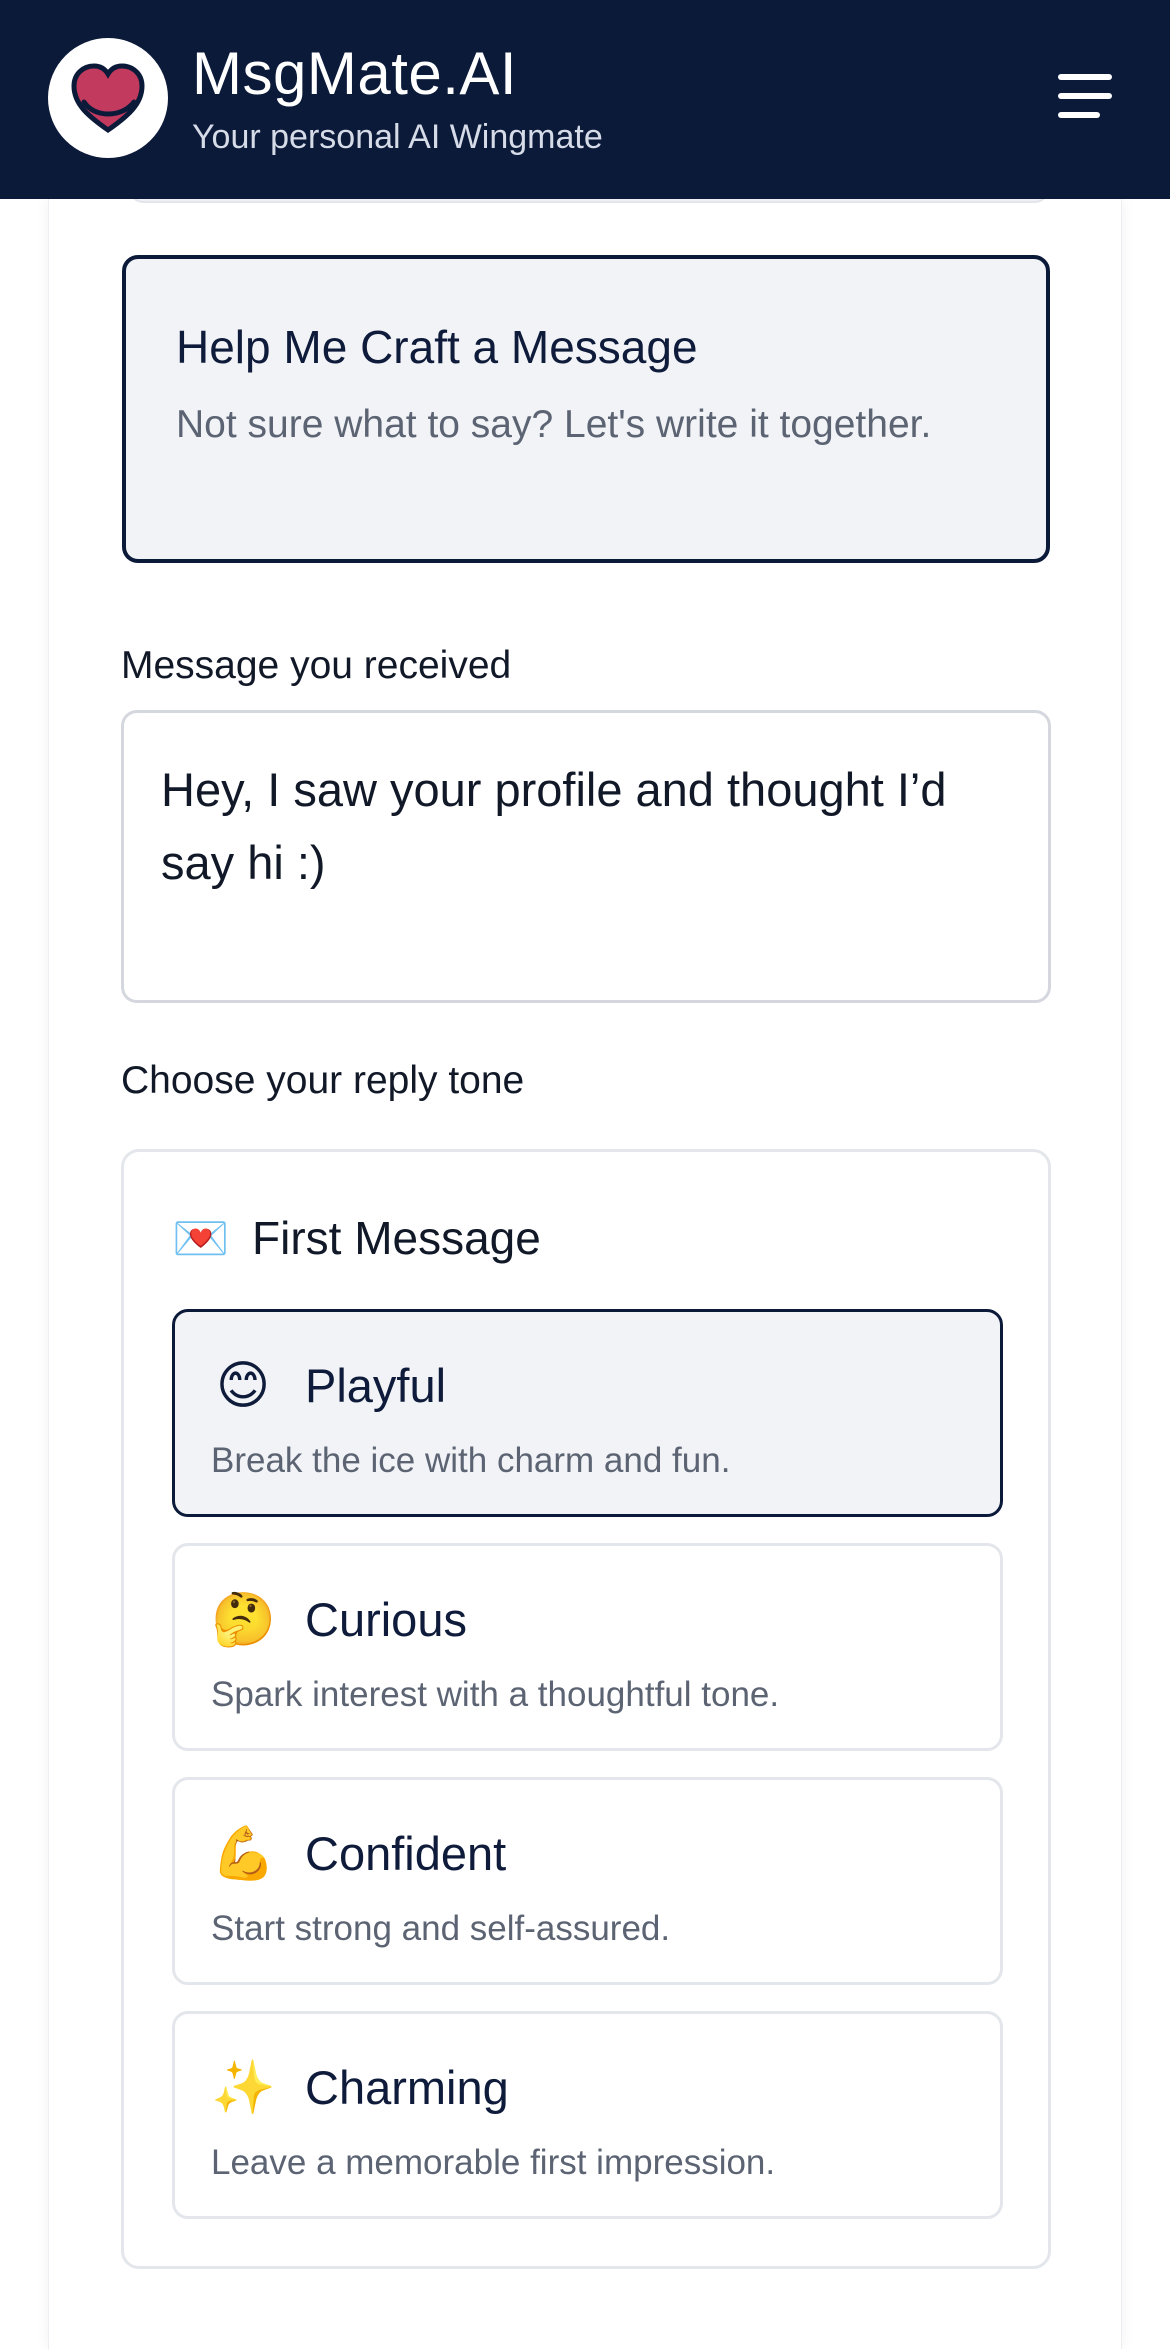  What do you see at coordinates (376, 1385) in the screenshot?
I see `tone-option-name: Playful` at bounding box center [376, 1385].